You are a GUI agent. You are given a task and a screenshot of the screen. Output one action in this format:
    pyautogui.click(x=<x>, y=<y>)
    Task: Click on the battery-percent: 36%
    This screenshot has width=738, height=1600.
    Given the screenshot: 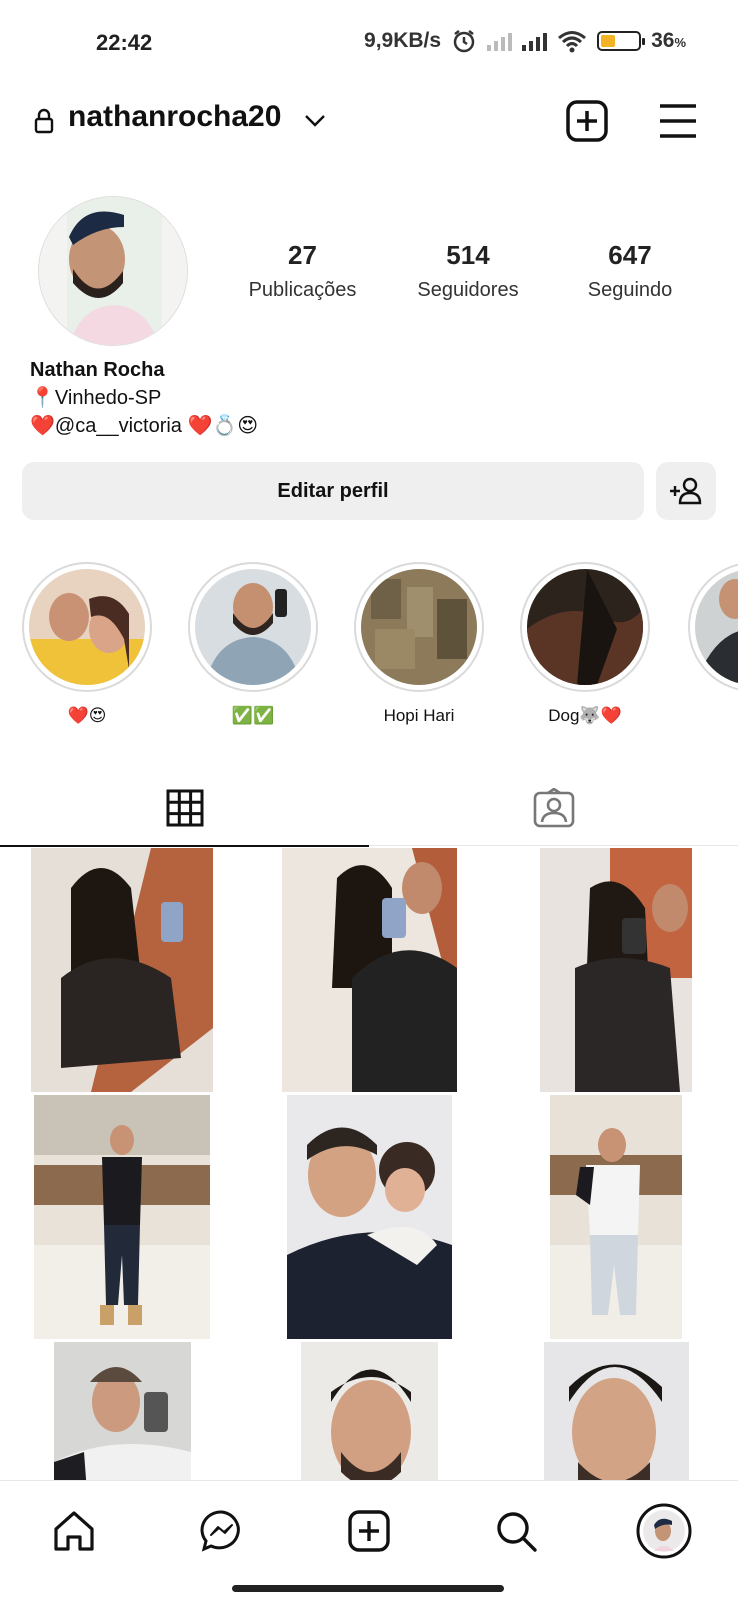 What is the action you would take?
    pyautogui.click(x=668, y=41)
    